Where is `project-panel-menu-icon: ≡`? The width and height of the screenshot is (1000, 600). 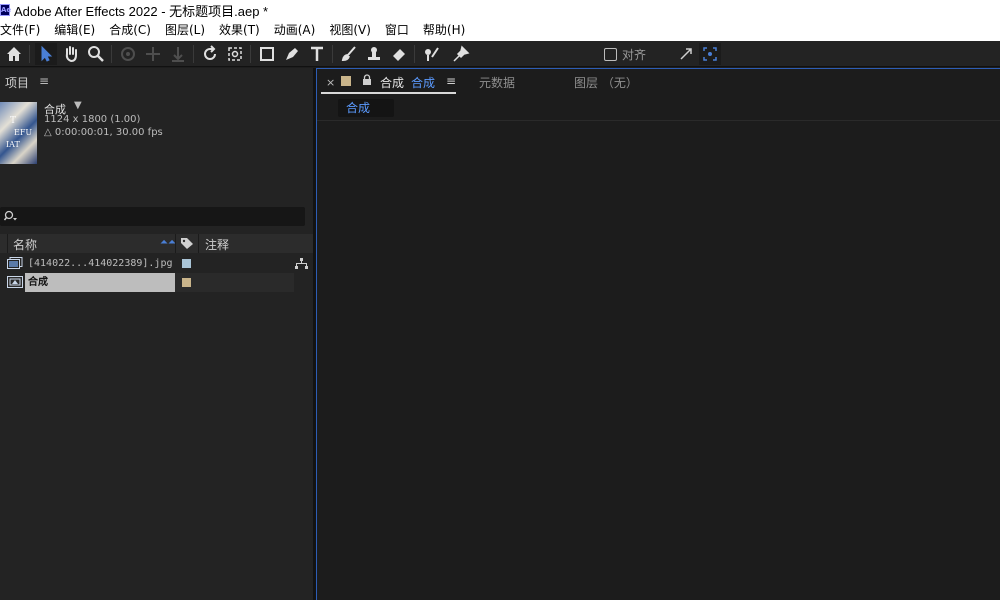
project-panel-menu-icon: ≡ is located at coordinates (44, 81).